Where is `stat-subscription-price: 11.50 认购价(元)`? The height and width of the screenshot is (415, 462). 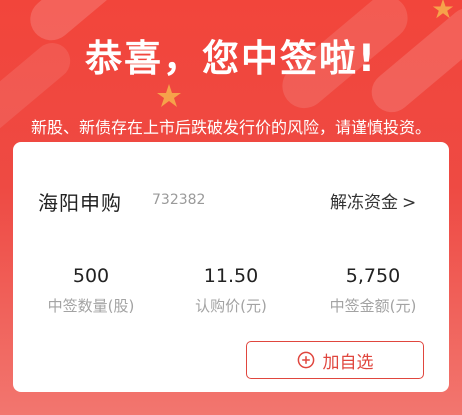
stat-subscription-price: 11.50 认购价(元) is located at coordinates (231, 290).